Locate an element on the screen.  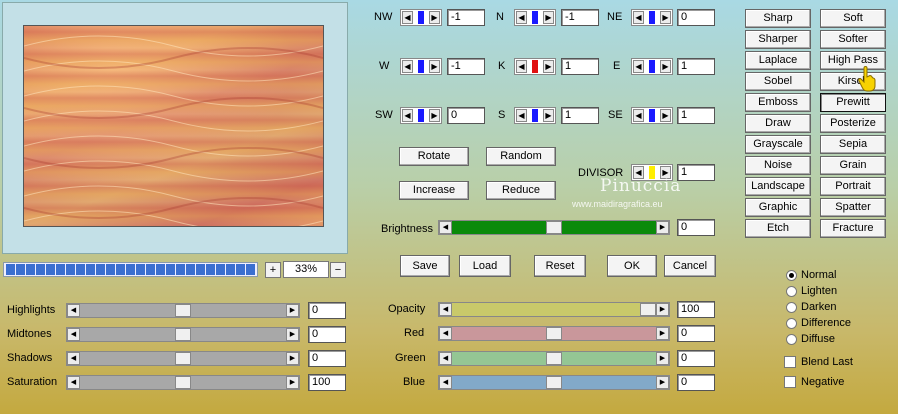
zoom-out-button: − is located at coordinates (338, 270).